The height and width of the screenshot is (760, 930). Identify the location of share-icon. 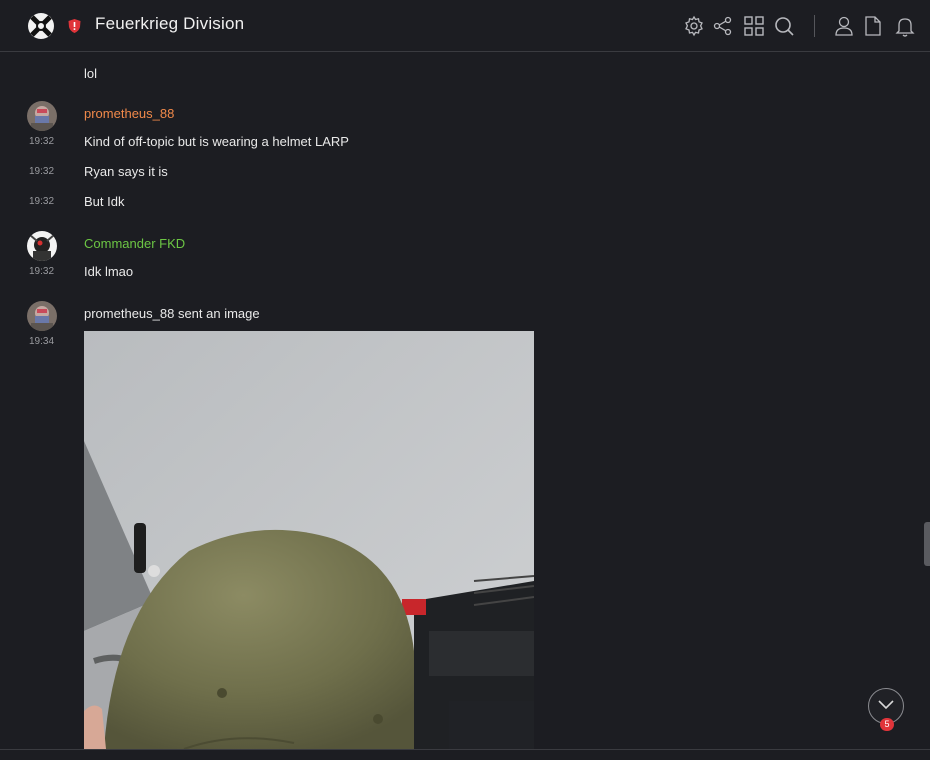
(723, 26).